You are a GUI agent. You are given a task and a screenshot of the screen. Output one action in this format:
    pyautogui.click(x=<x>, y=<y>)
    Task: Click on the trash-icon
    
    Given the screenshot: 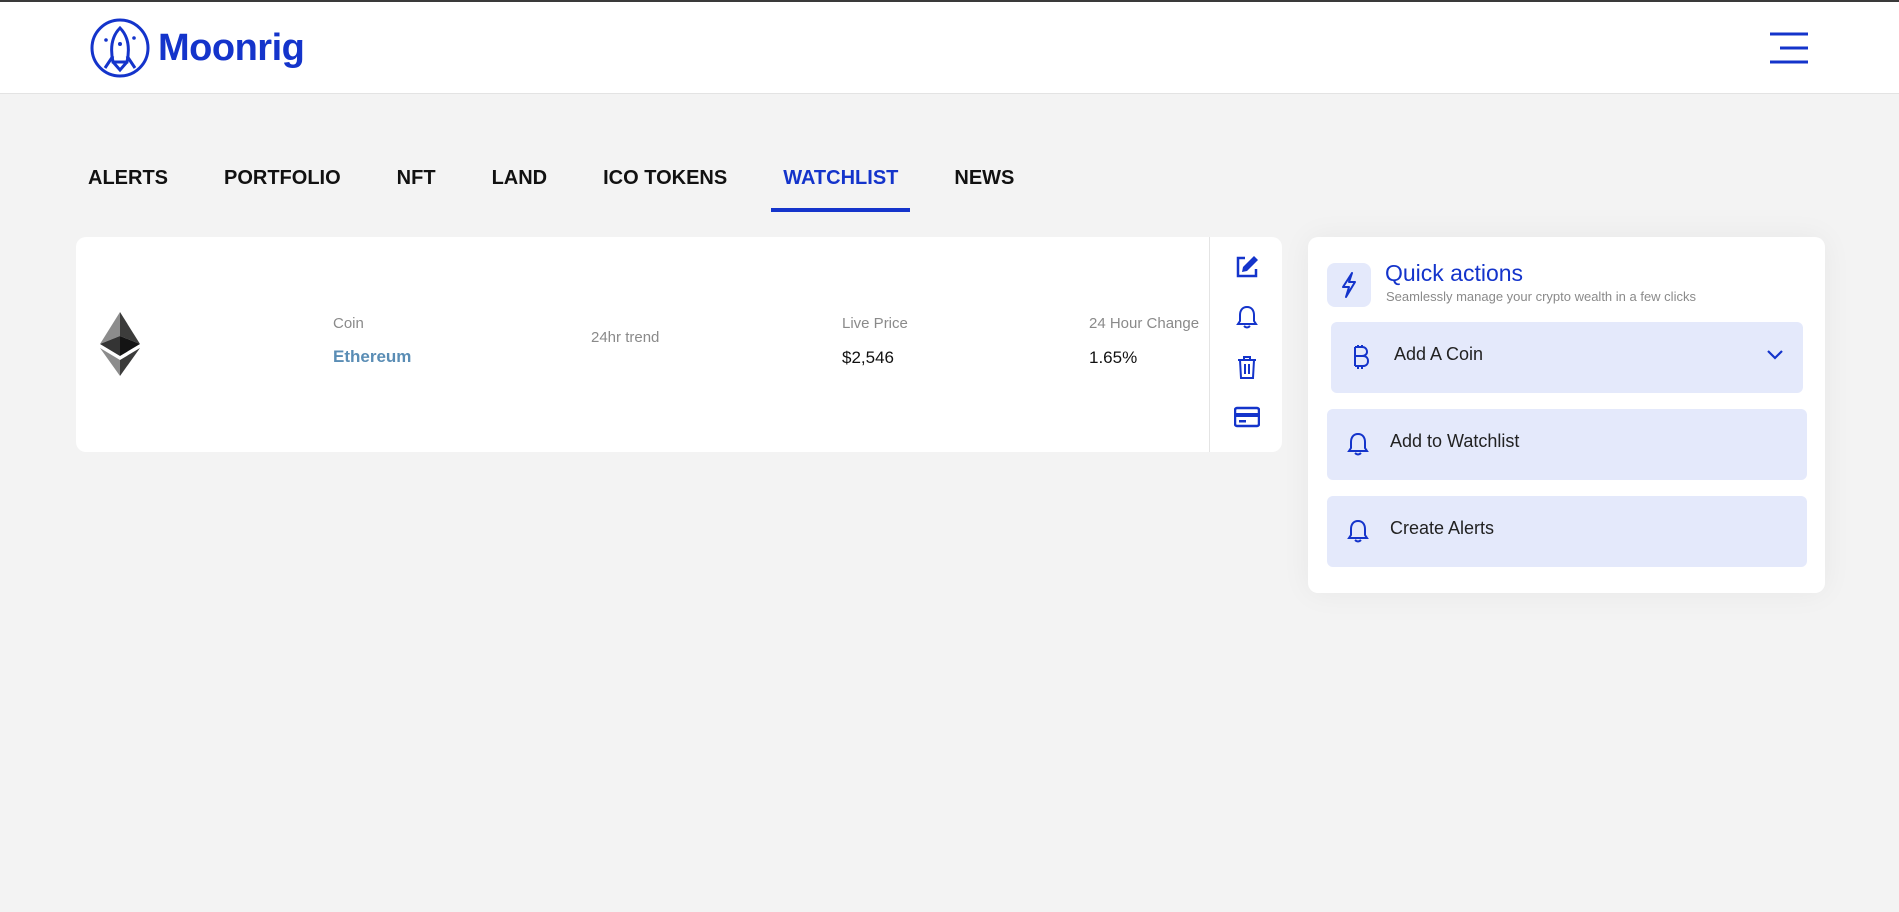 What is the action you would take?
    pyautogui.click(x=1247, y=367)
    